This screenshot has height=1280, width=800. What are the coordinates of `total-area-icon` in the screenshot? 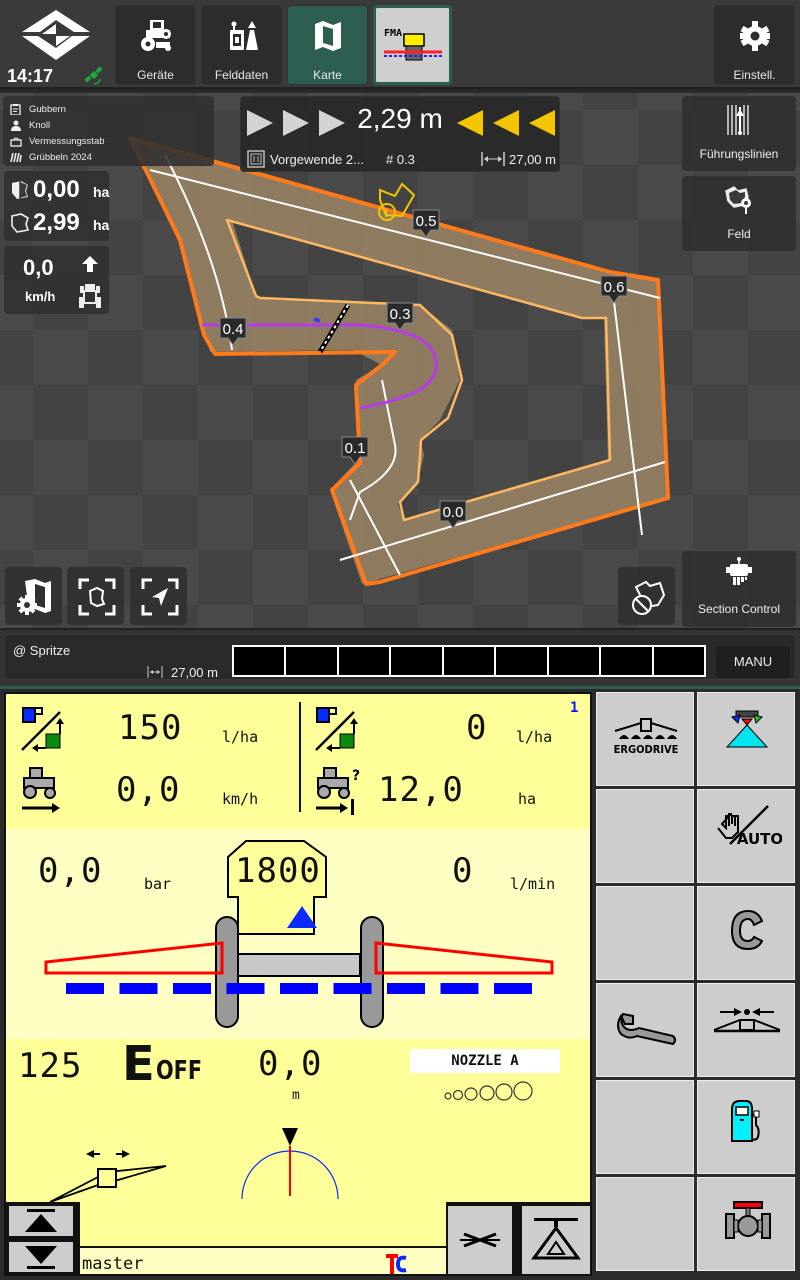 It's located at (20, 223).